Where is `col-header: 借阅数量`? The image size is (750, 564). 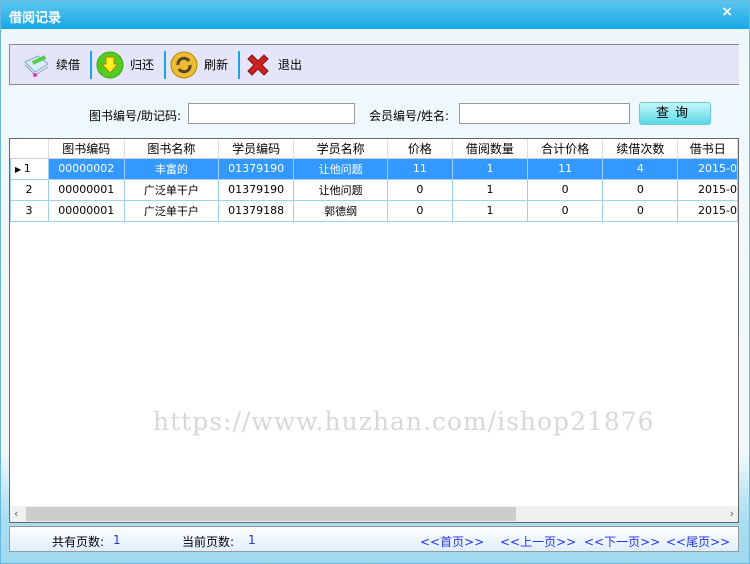
col-header: 借阅数量 is located at coordinates (490, 149).